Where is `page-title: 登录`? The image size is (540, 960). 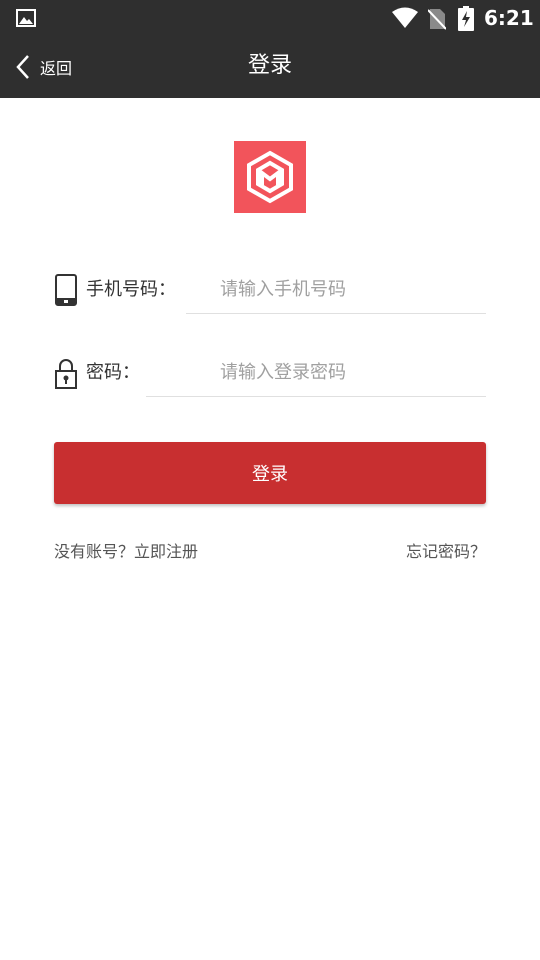 page-title: 登录 is located at coordinates (269, 65).